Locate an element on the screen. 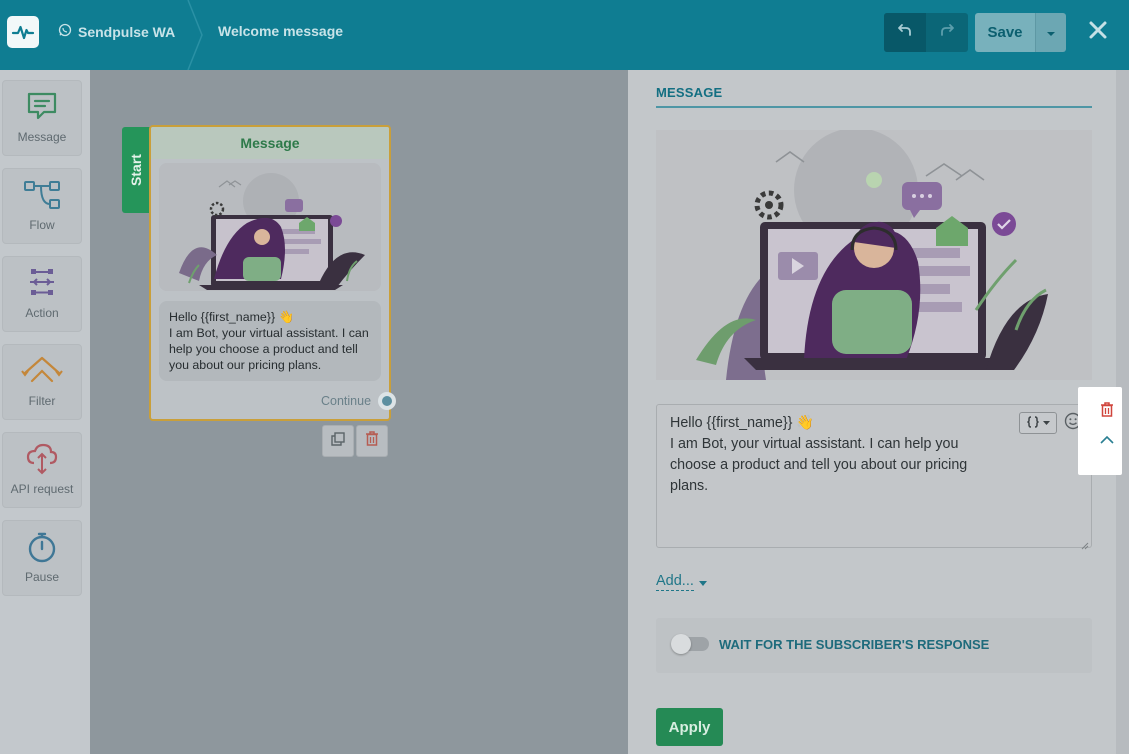 This screenshot has height=754, width=1129. tool-message: Message is located at coordinates (42, 118).